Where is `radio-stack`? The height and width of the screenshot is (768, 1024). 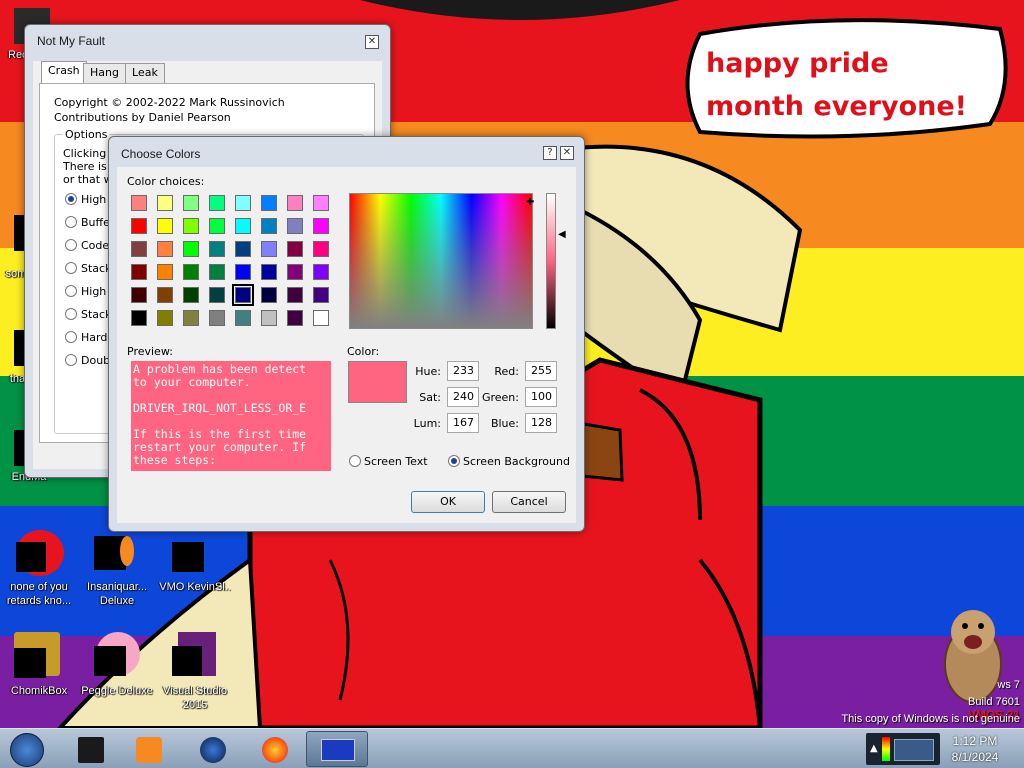 radio-stack is located at coordinates (71, 268).